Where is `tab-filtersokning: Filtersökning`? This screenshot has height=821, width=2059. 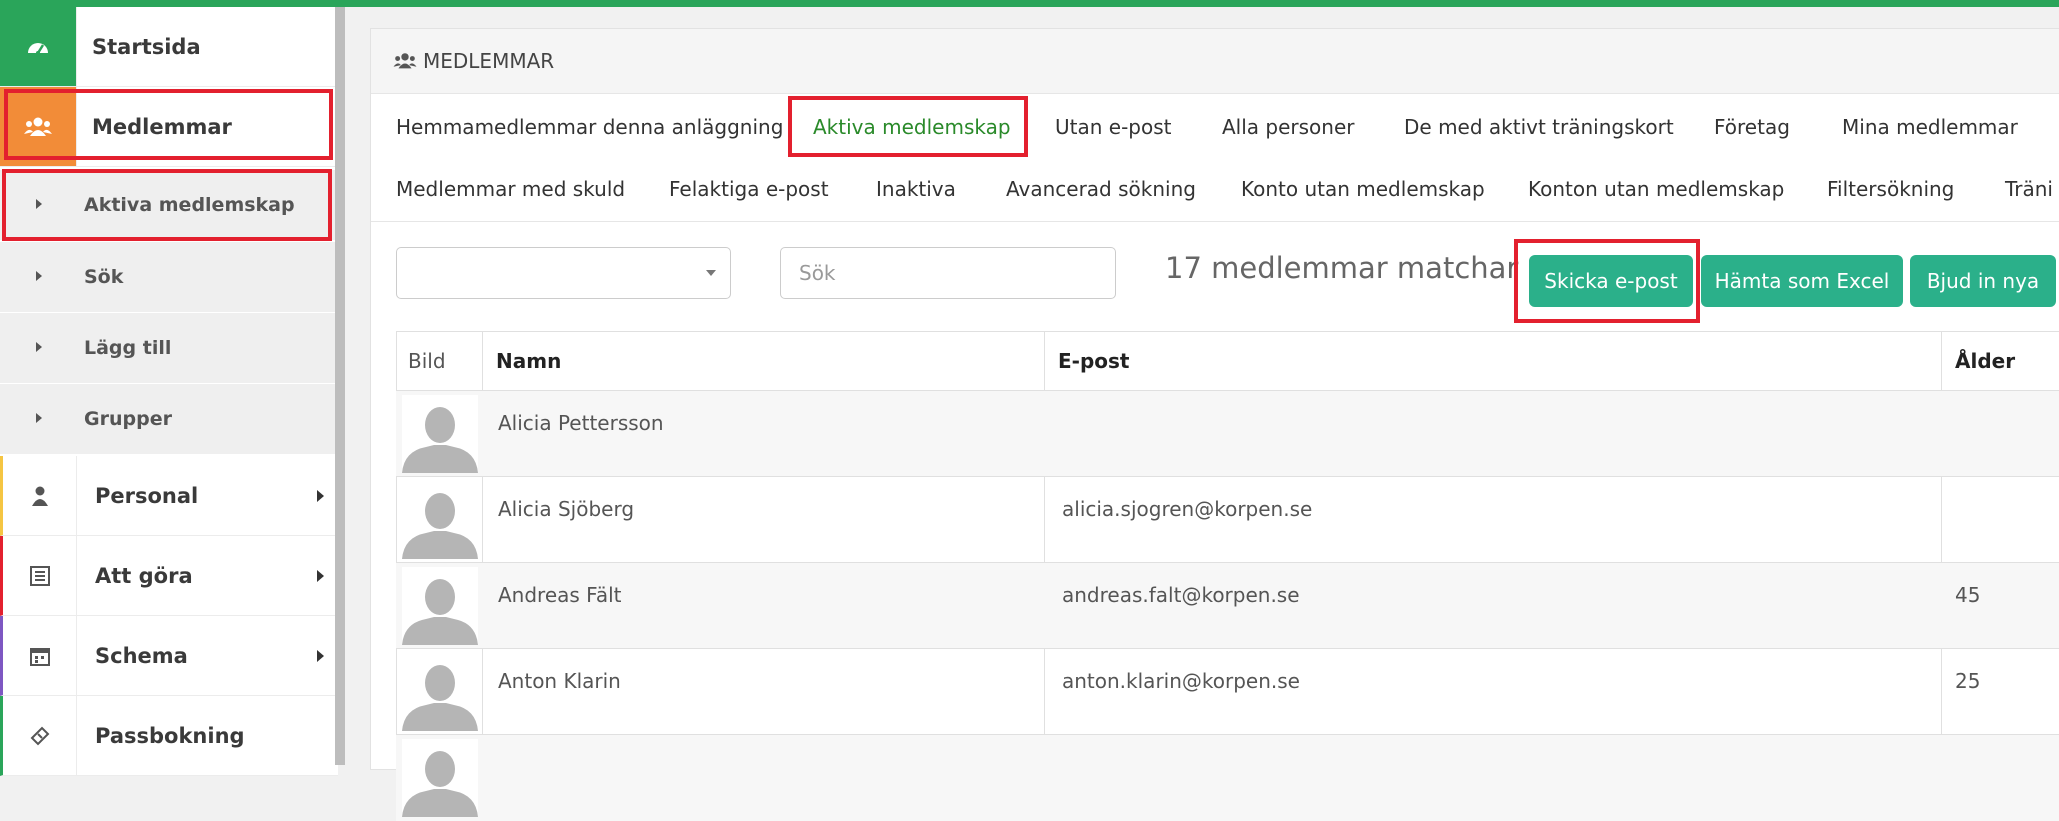
tab-filtersokning: Filtersökning is located at coordinates (1890, 189).